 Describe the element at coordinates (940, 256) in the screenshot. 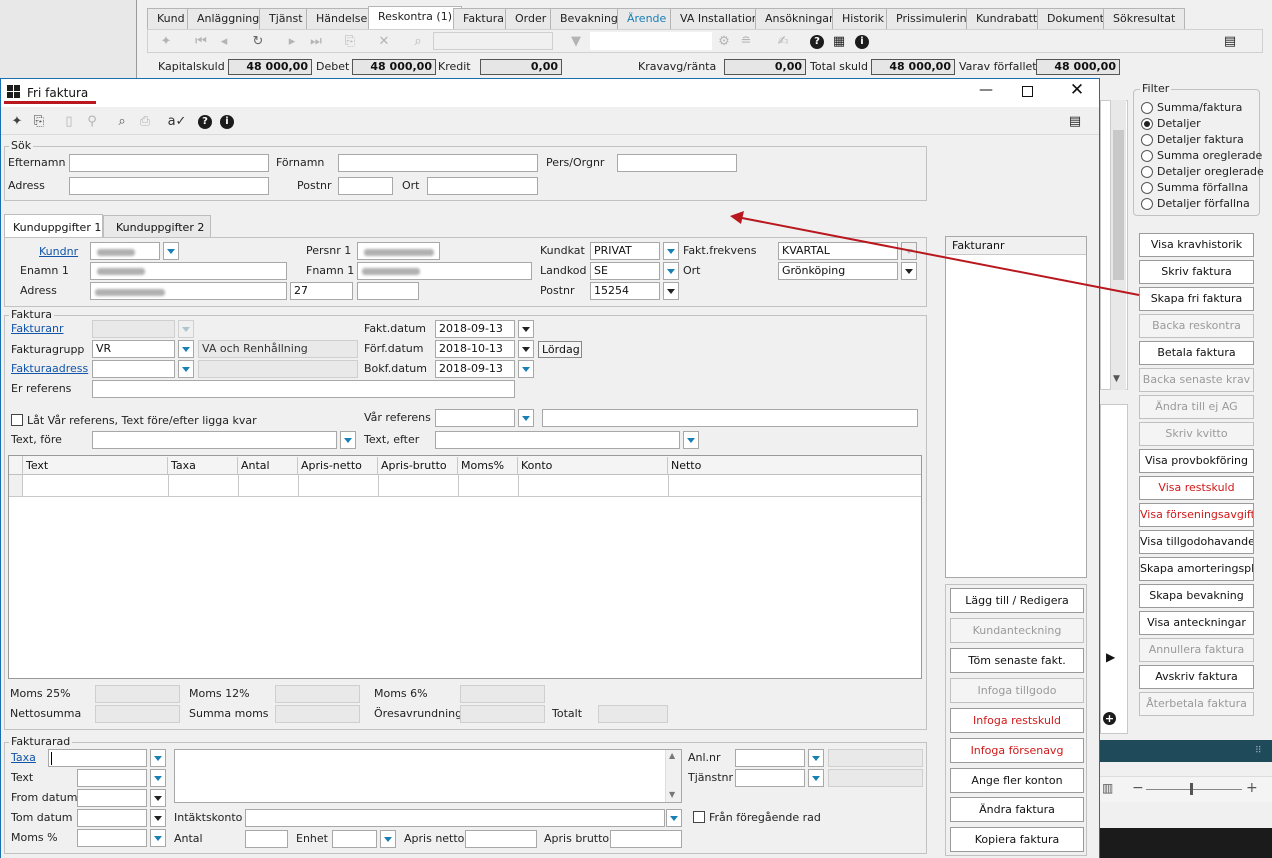

I see `annotation-arrow-line` at that location.